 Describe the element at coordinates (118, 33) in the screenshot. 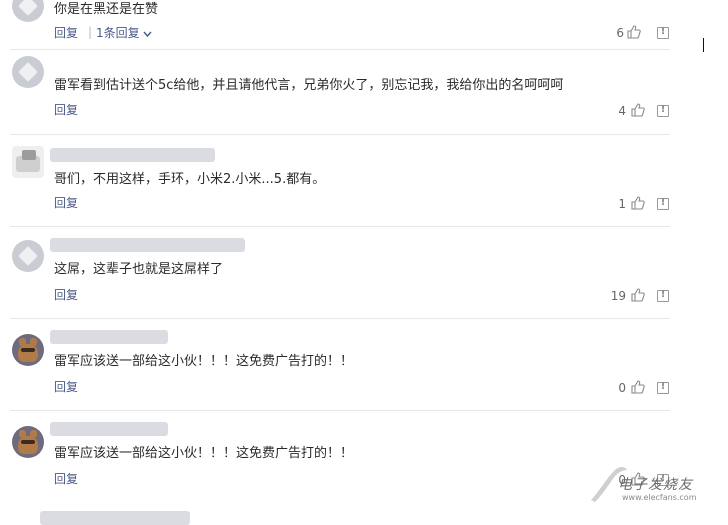

I see `view-replies-label: 1条回复` at that location.